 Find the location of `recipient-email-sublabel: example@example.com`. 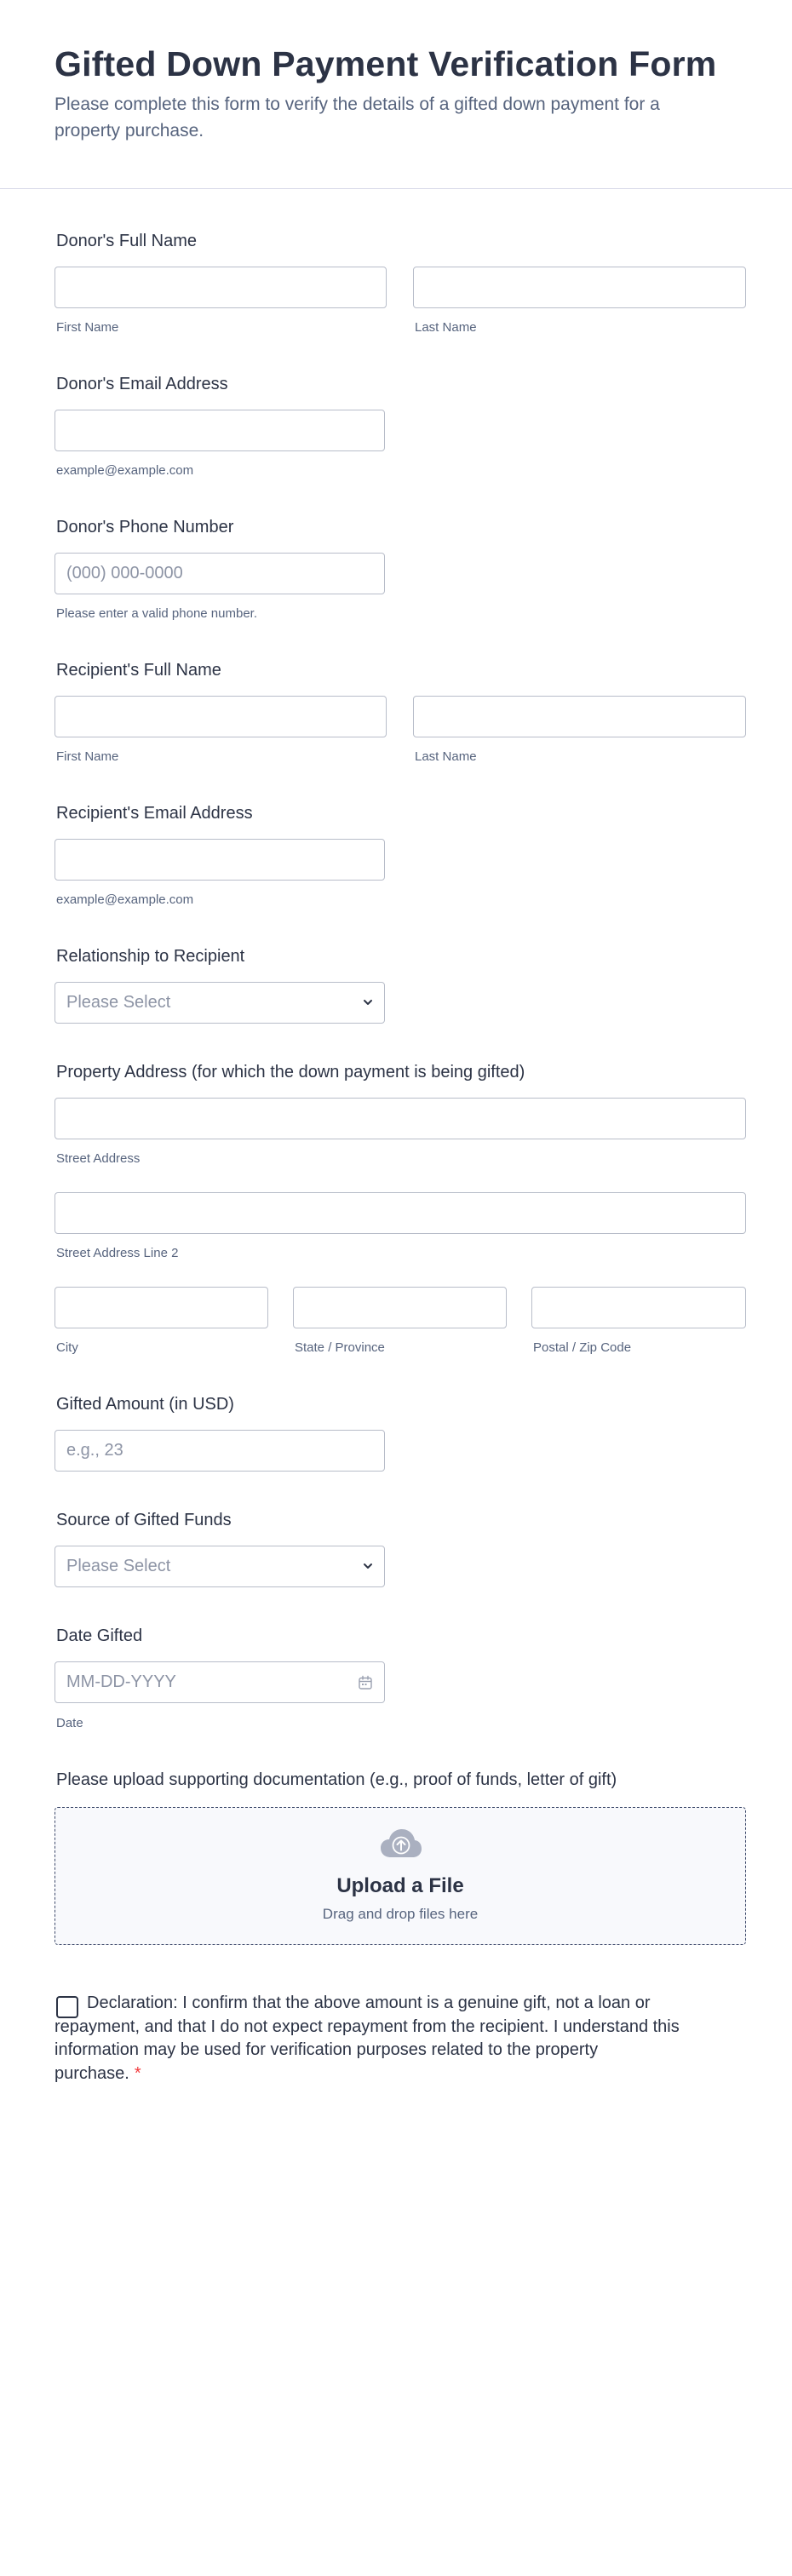

recipient-email-sublabel: example@example.com is located at coordinates (125, 899).